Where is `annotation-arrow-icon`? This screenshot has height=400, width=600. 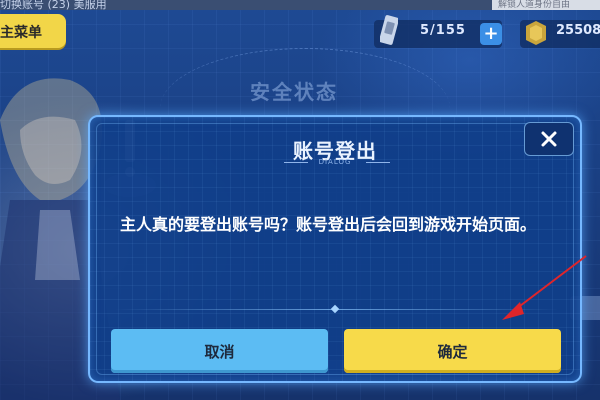
annotation-arrow-icon is located at coordinates (544, 287).